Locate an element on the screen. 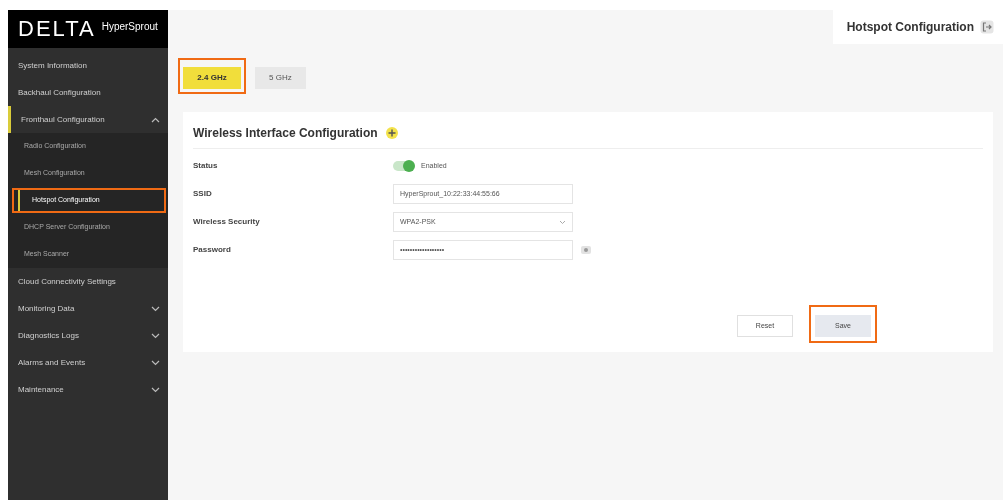  tab: 2.4 GHz is located at coordinates (212, 78).